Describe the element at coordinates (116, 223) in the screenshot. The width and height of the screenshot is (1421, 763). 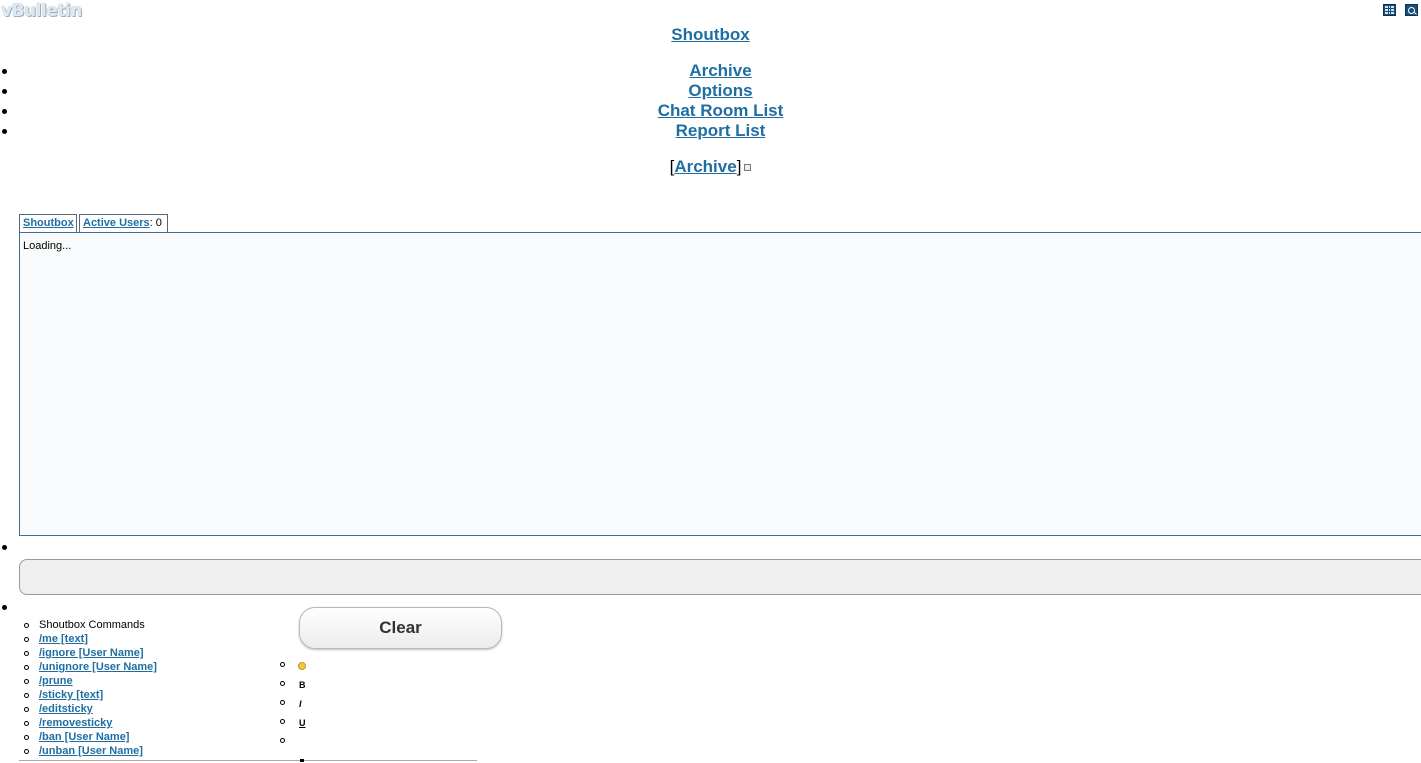
I see `tab-active-users-link: Active Users` at that location.